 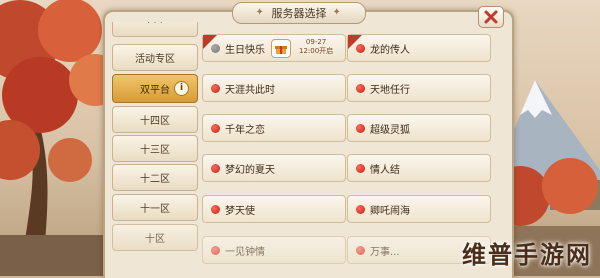 I want to click on server-item: 龙的传人, so click(x=419, y=48).